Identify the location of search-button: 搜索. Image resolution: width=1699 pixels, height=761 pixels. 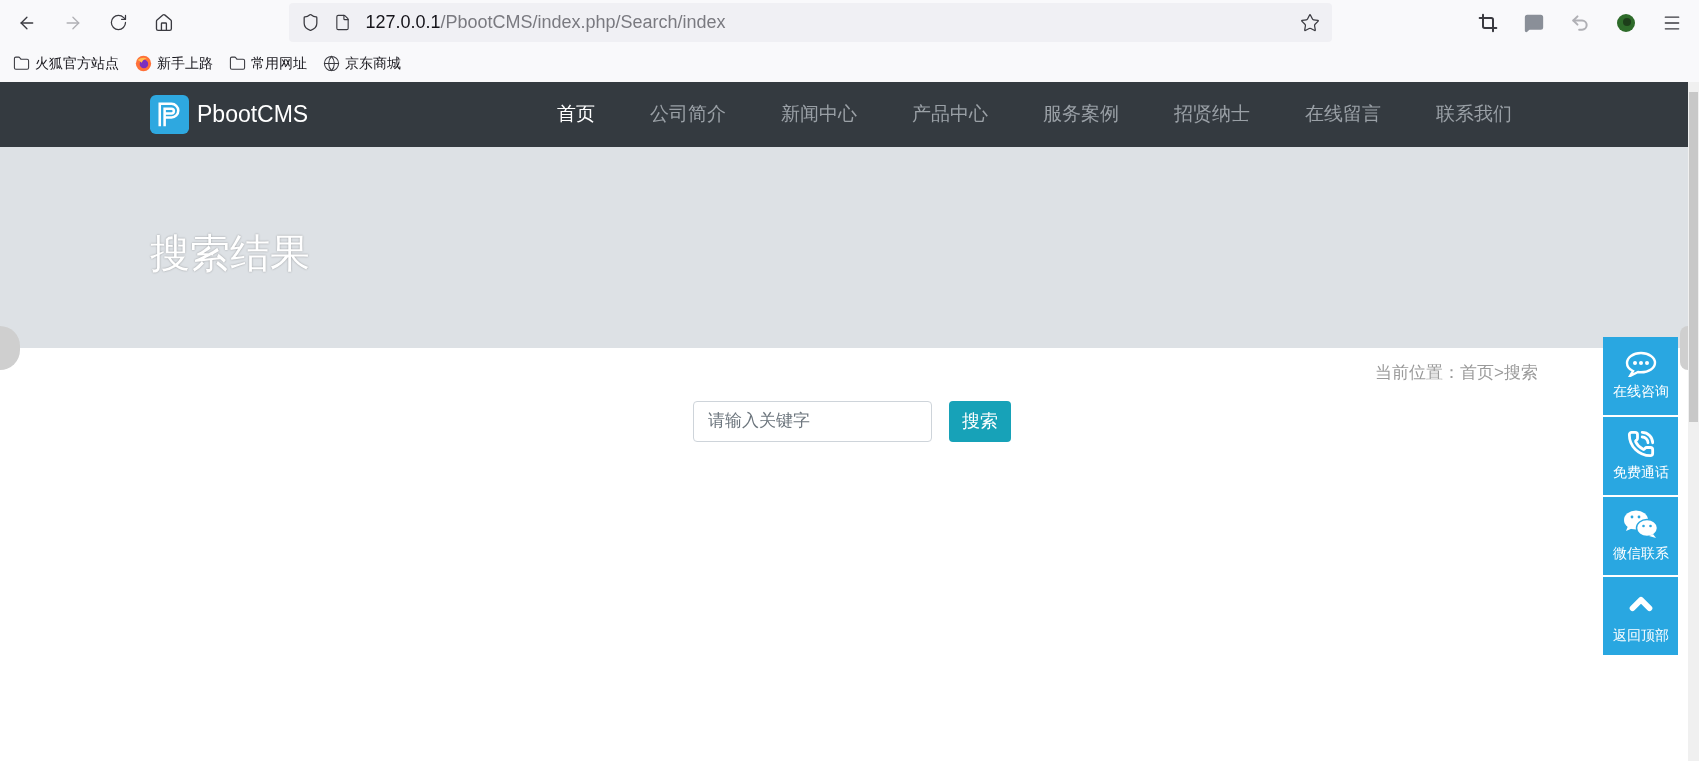
(980, 421).